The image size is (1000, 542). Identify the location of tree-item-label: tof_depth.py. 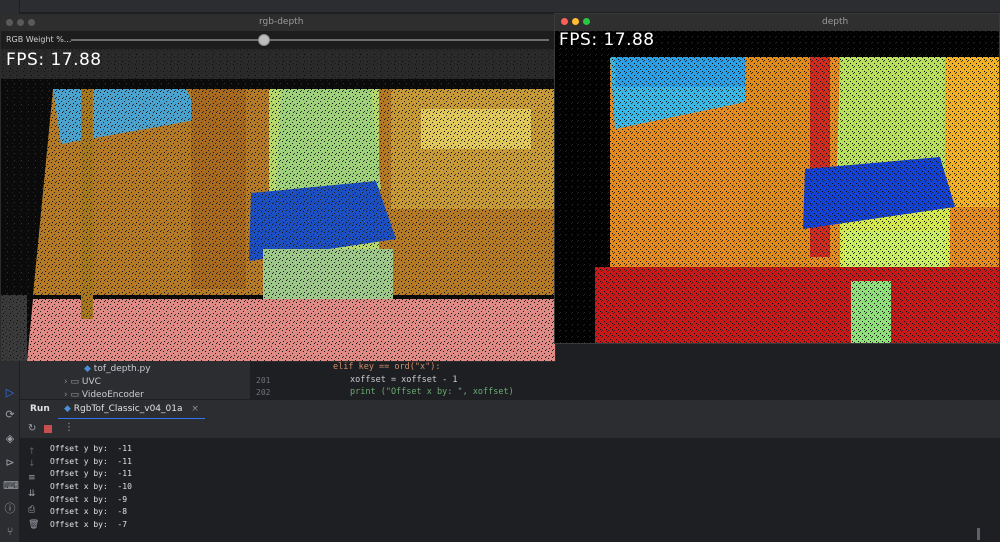
(122, 369).